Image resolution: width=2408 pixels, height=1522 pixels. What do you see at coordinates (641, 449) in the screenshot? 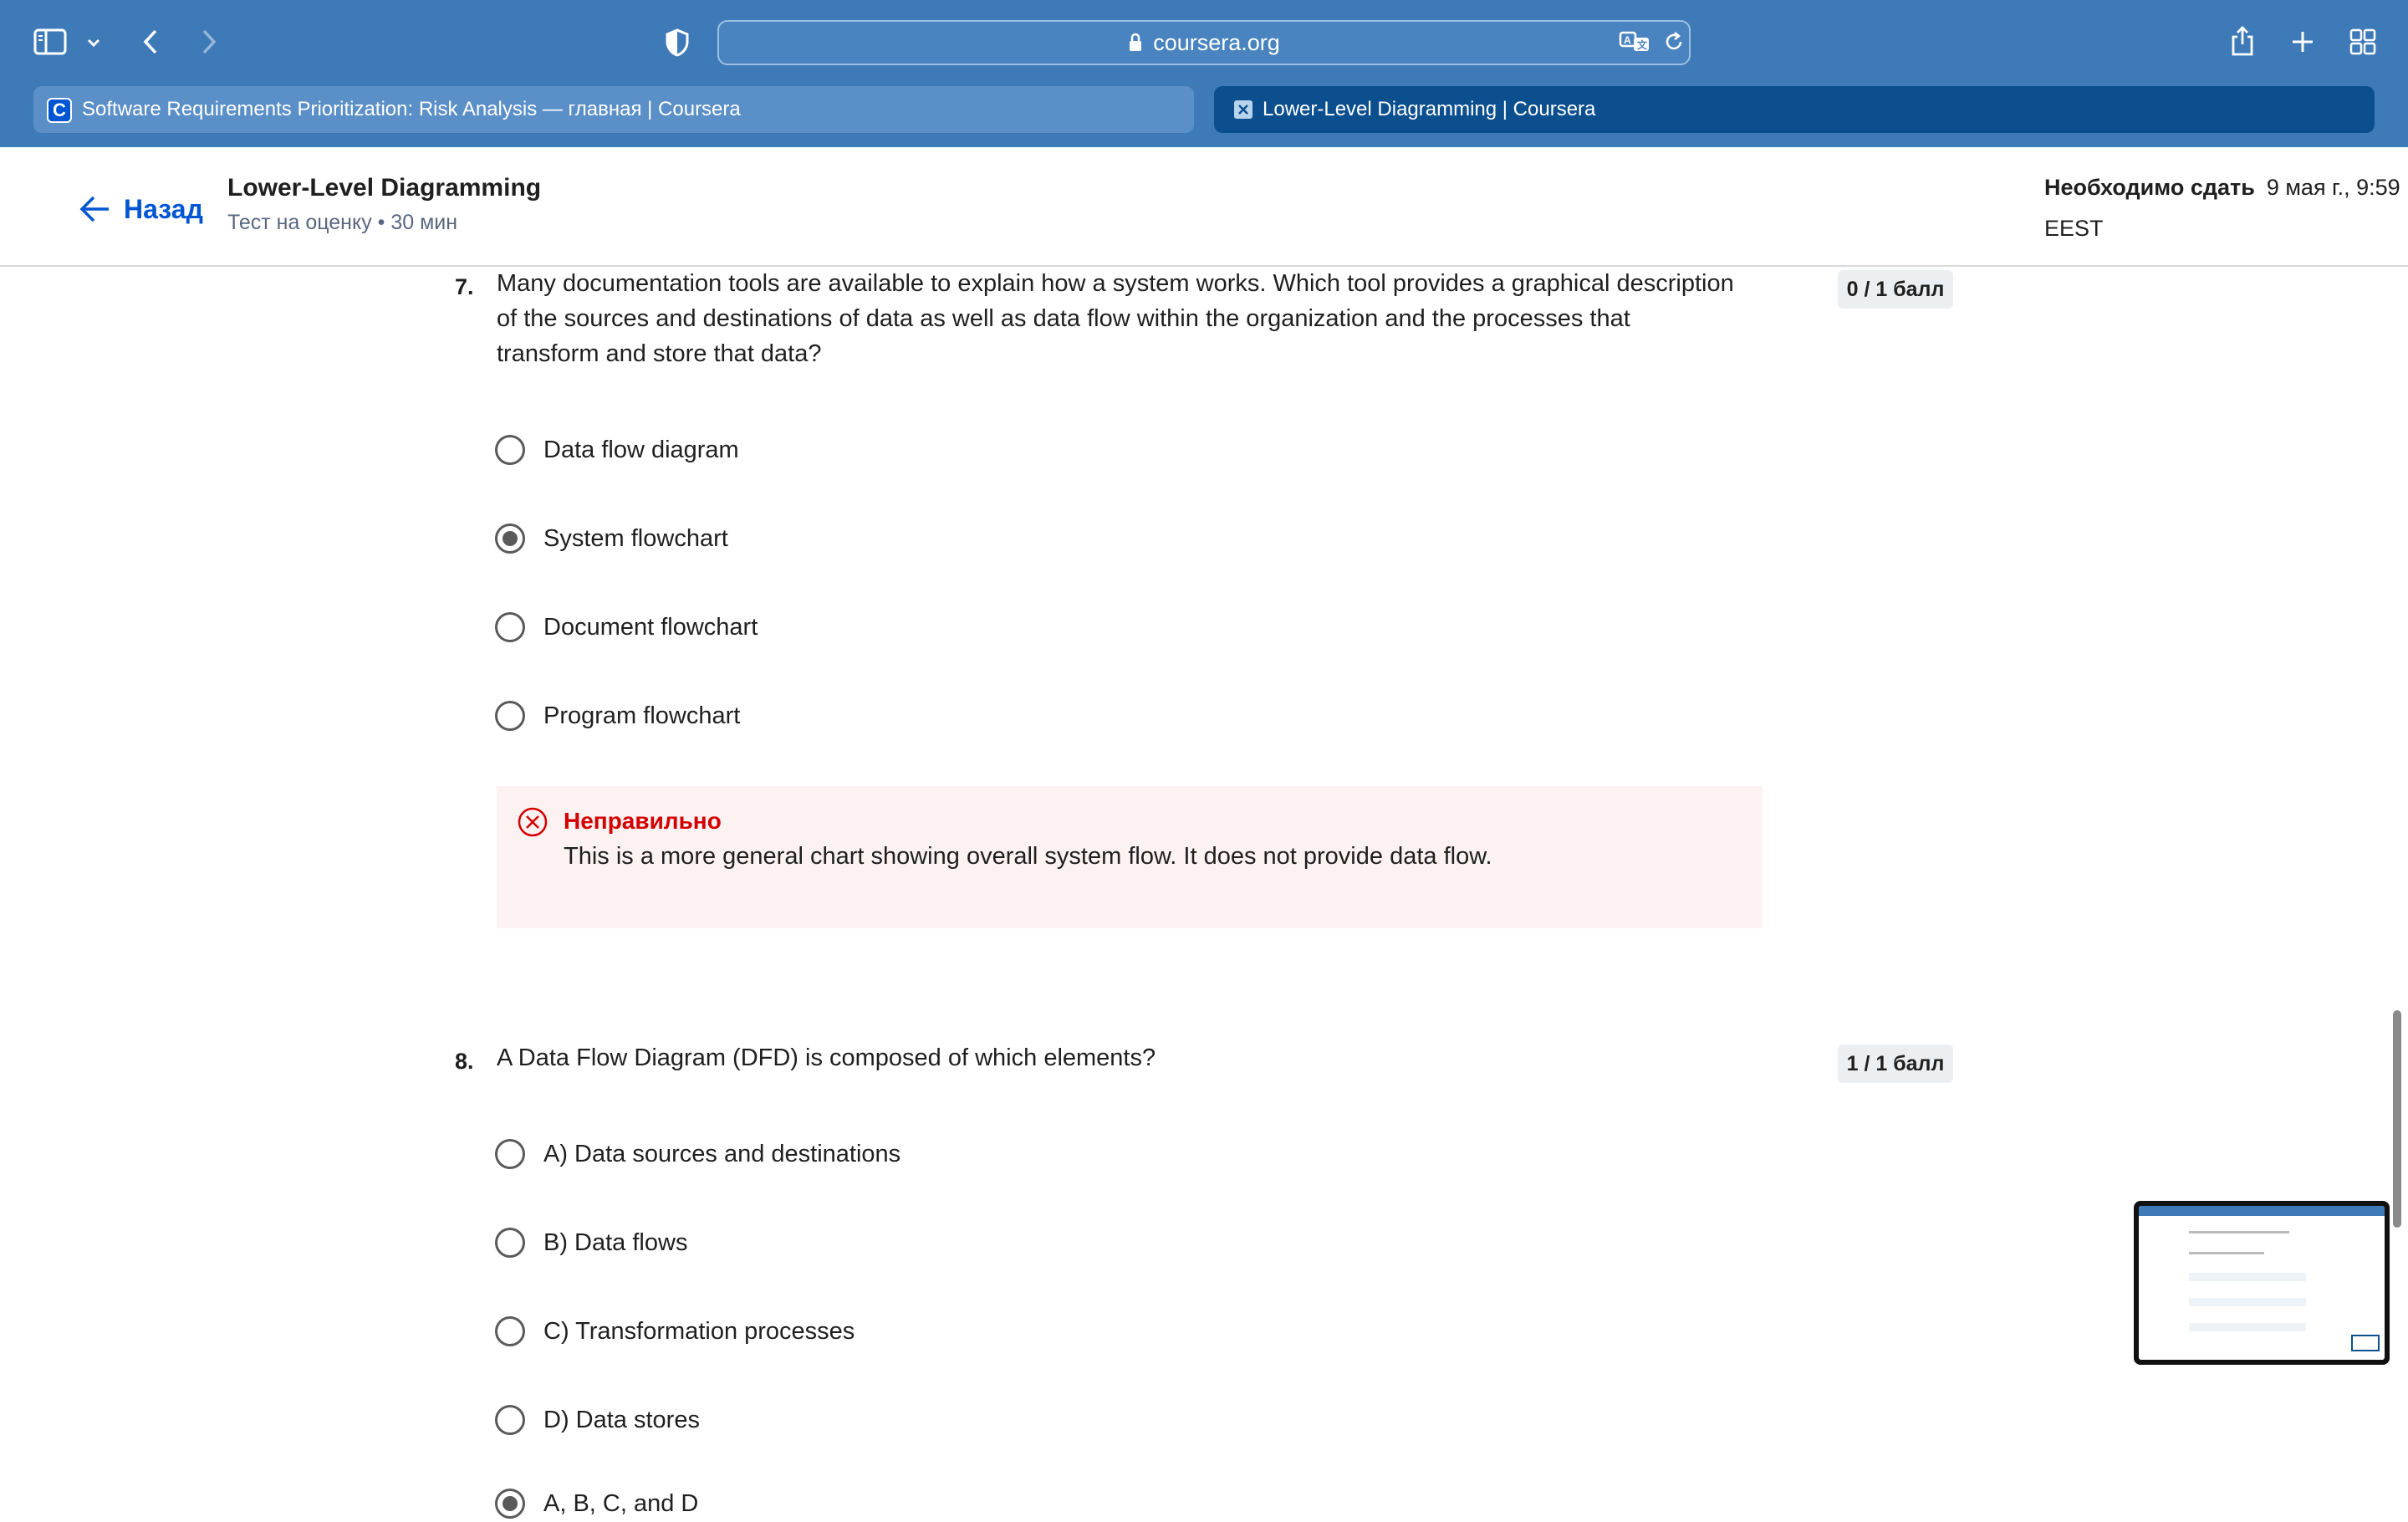
I see `option-label: Data flow diagram` at bounding box center [641, 449].